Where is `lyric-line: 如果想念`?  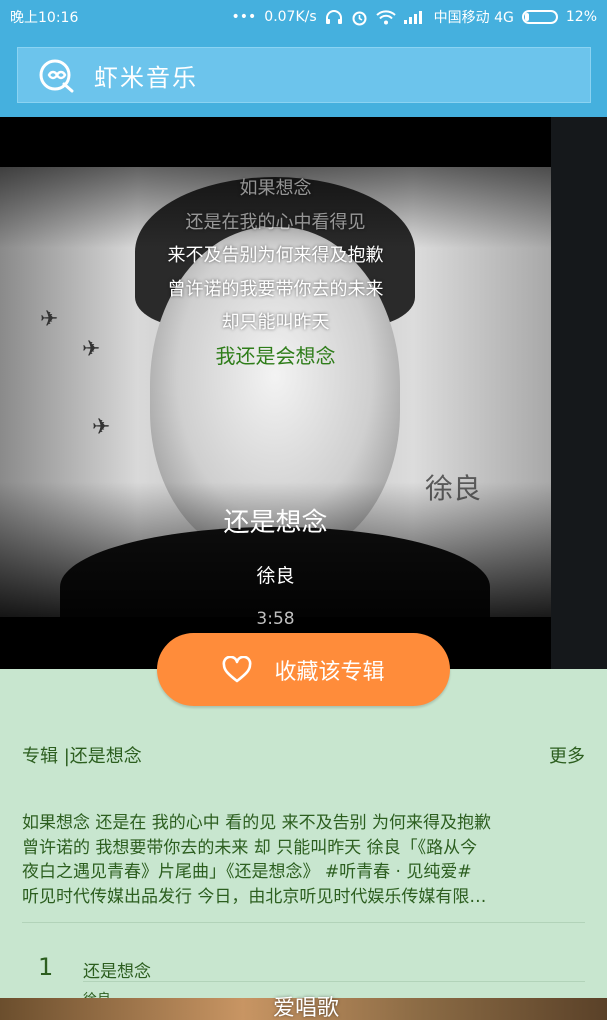
lyric-line: 如果想念 is located at coordinates (275, 188).